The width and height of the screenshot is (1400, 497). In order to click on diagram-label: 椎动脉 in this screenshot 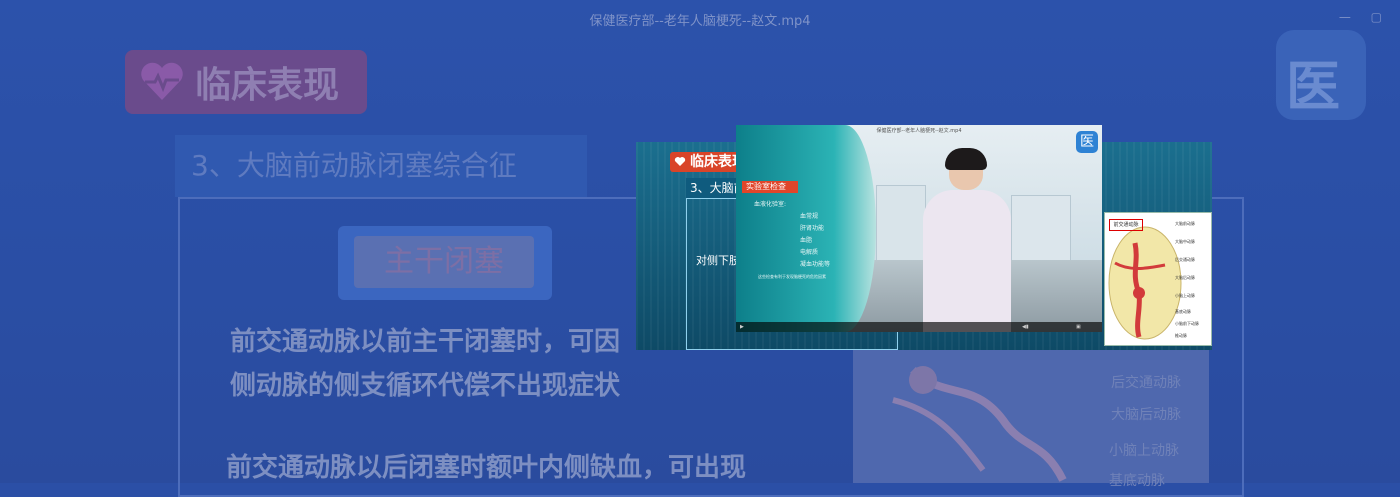, I will do `click(1181, 335)`.